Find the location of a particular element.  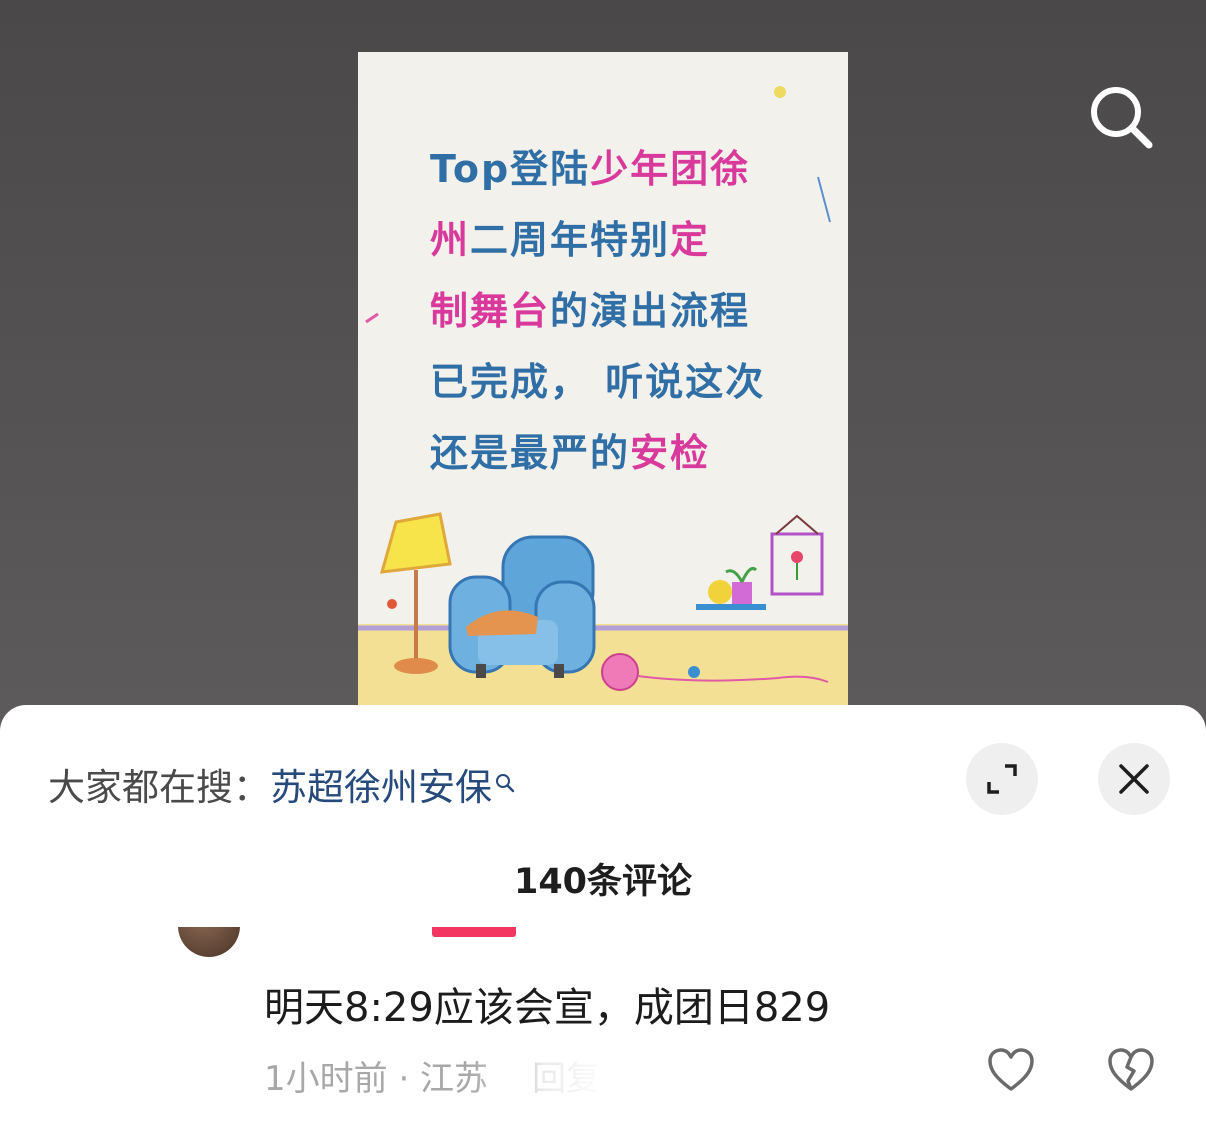

close-icon is located at coordinates (1134, 779).